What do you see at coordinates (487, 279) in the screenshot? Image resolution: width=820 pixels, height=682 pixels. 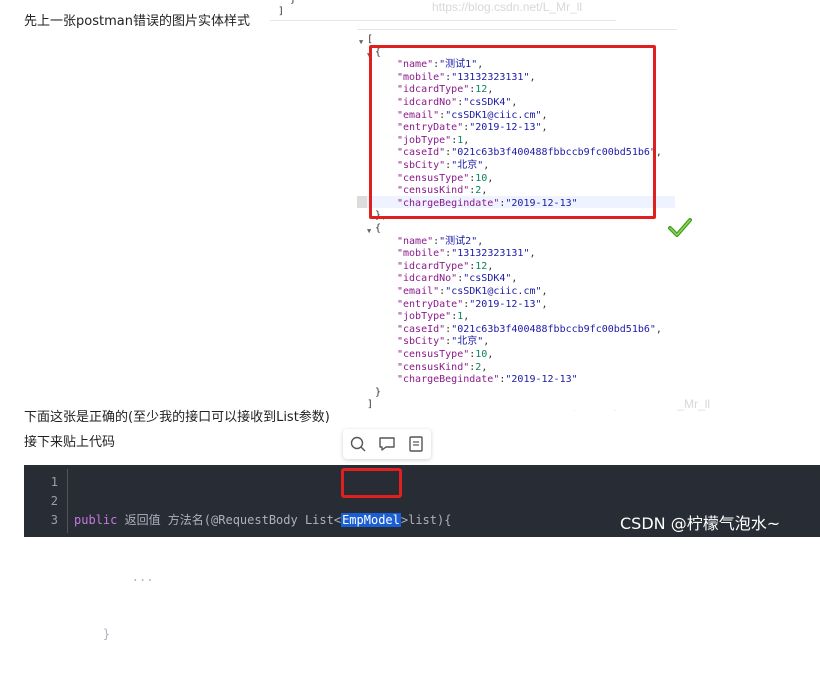 I see `json-value: "csSDK4"` at bounding box center [487, 279].